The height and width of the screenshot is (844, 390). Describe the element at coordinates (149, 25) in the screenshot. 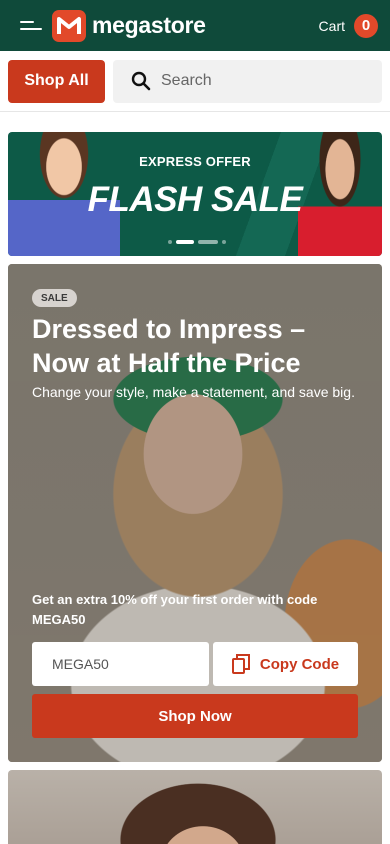

I see `logo-text: megastore` at that location.